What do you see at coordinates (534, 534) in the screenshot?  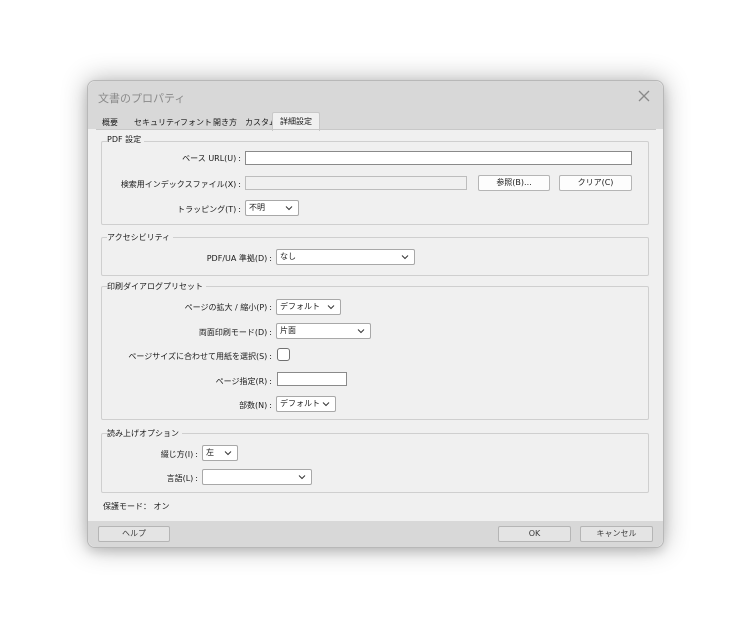 I see `ok-button: OK` at bounding box center [534, 534].